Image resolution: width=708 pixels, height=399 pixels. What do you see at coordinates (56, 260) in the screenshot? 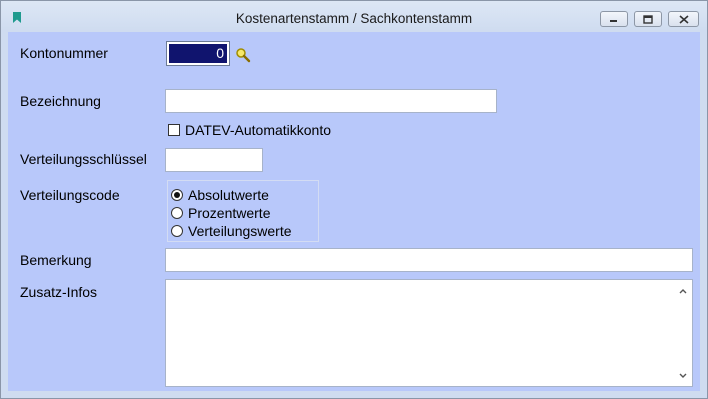
I see `bemerkung-label: Bemerkung` at bounding box center [56, 260].